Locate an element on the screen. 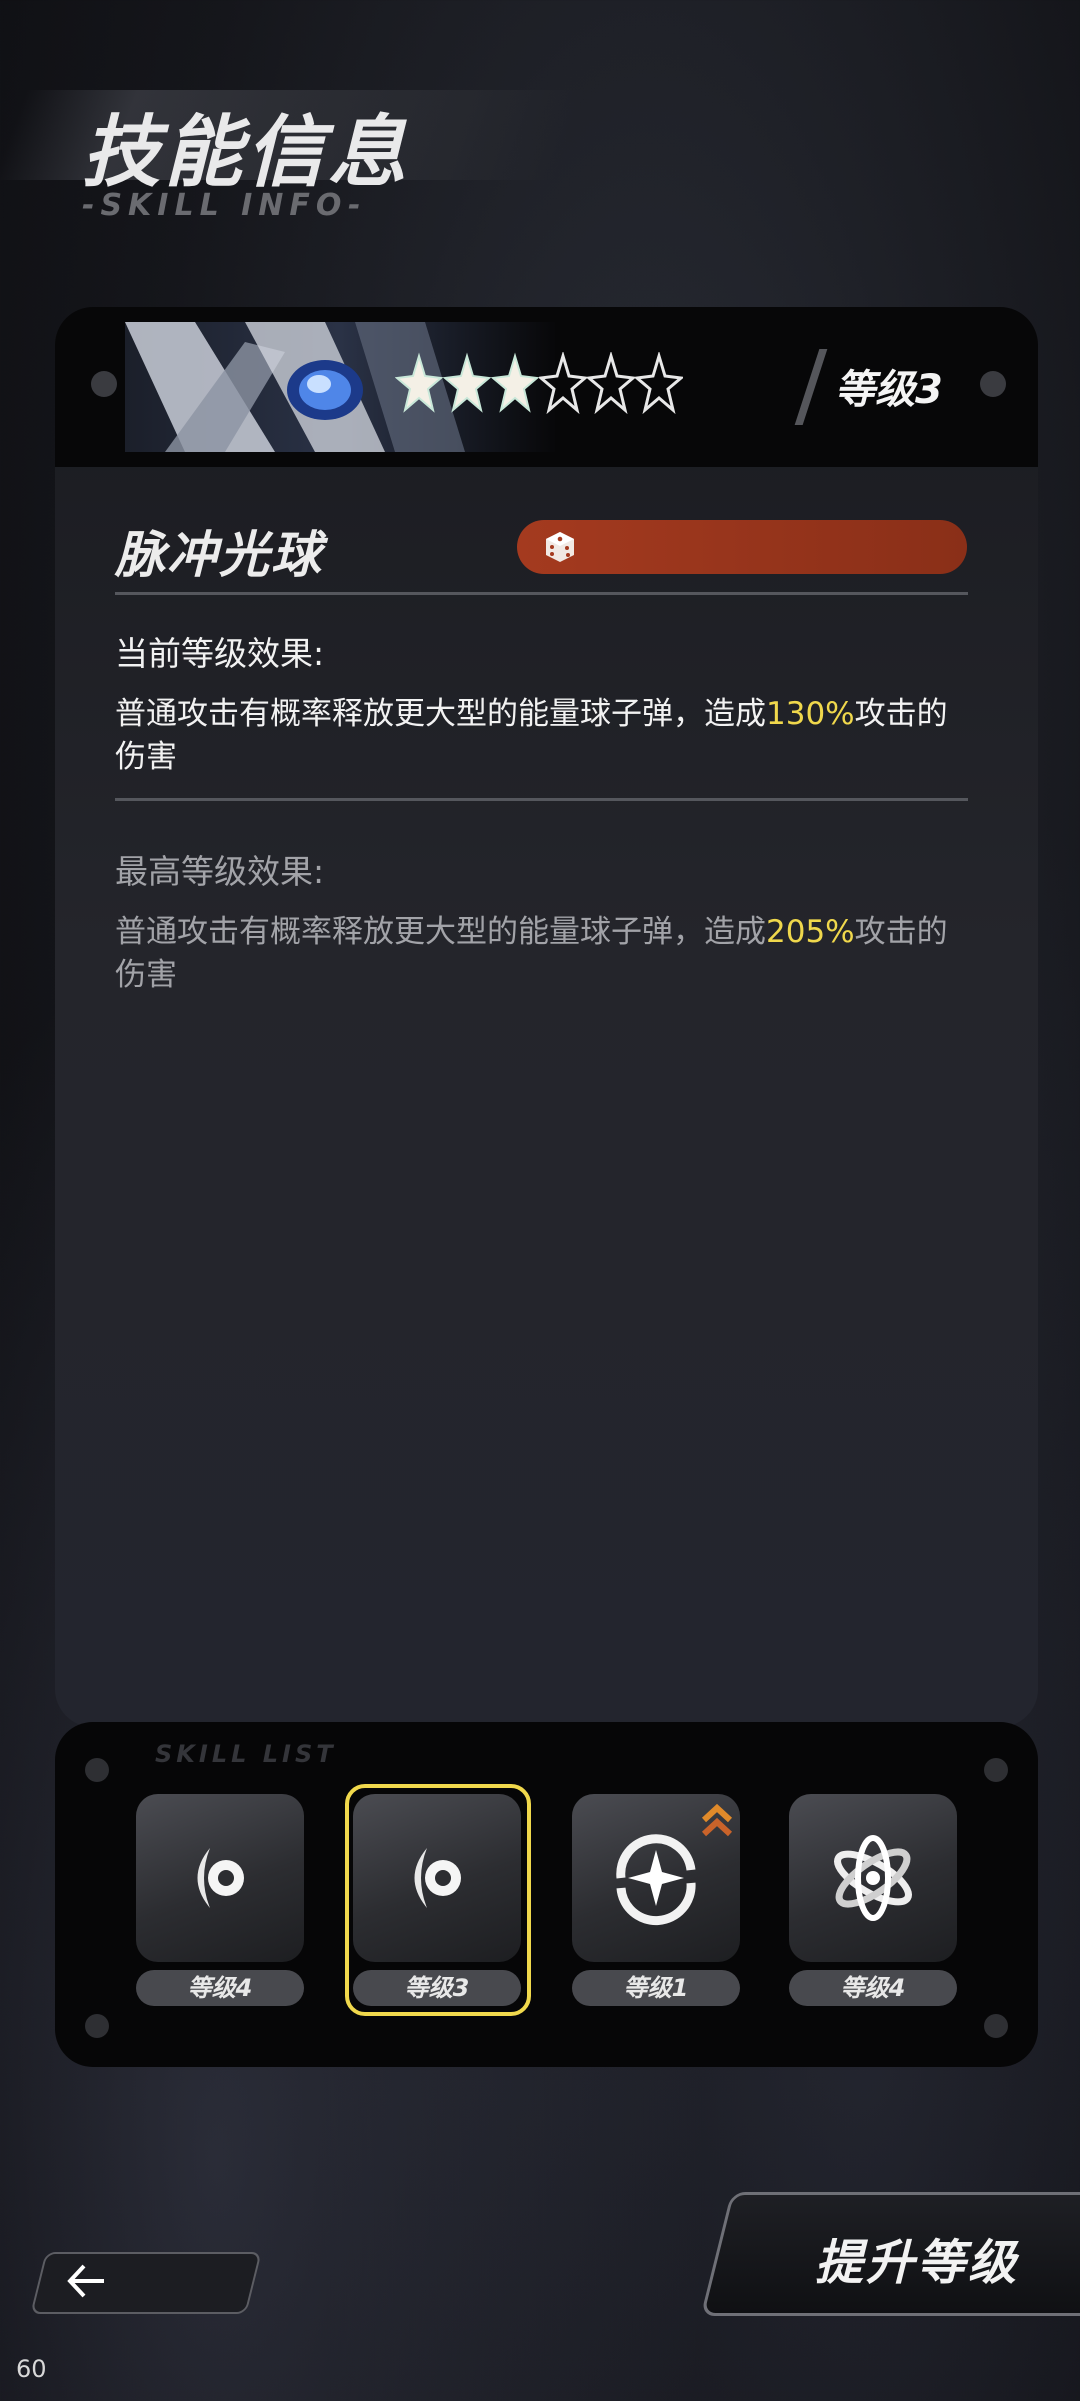 This screenshot has width=1080, height=2401. dice-icon is located at coordinates (560, 547).